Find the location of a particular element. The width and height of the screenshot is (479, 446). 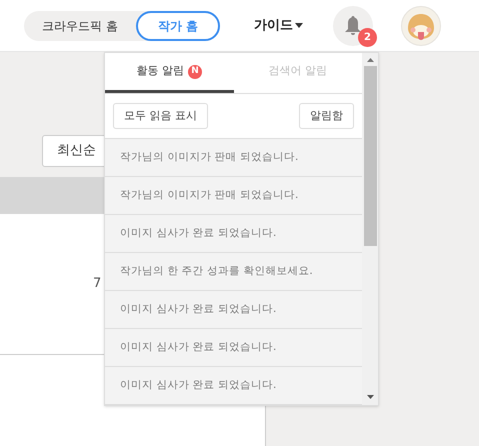

guide-menu: 가이드 is located at coordinates (279, 26).